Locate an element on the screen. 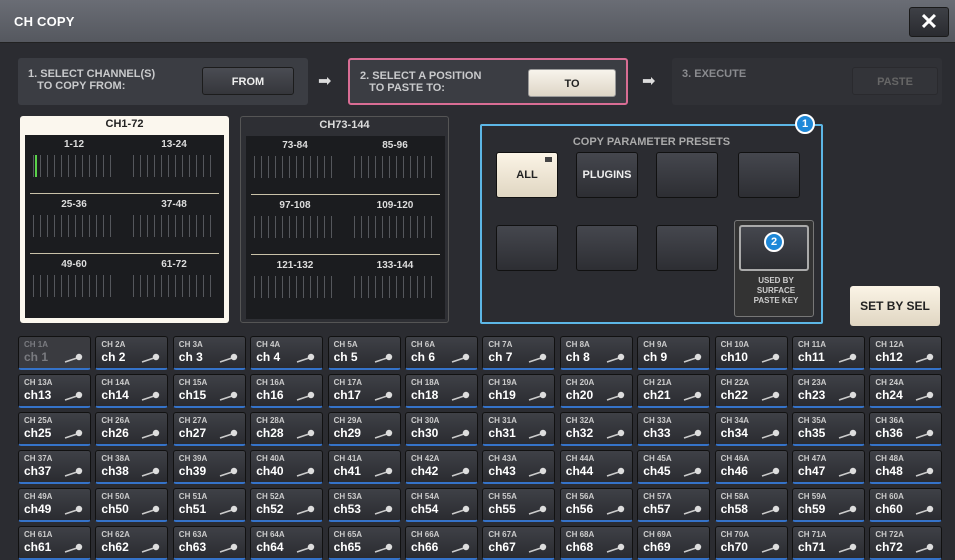  channel-button: CH 39A ch39 is located at coordinates (209, 467).